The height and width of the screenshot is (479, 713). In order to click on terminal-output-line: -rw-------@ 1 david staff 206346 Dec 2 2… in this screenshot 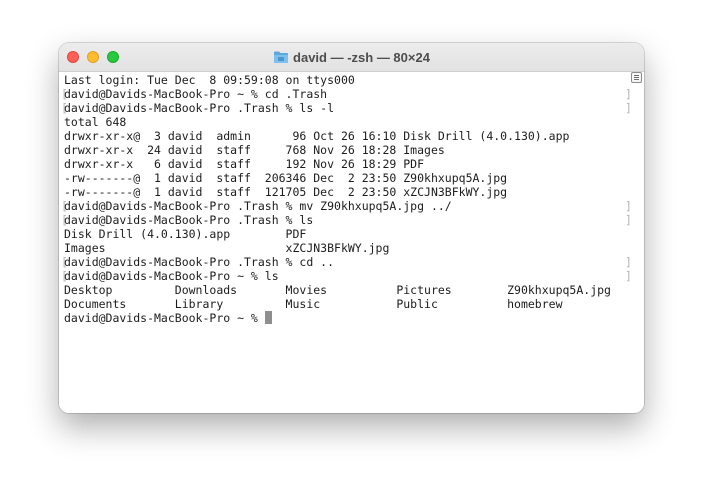, I will do `click(344, 178)`.